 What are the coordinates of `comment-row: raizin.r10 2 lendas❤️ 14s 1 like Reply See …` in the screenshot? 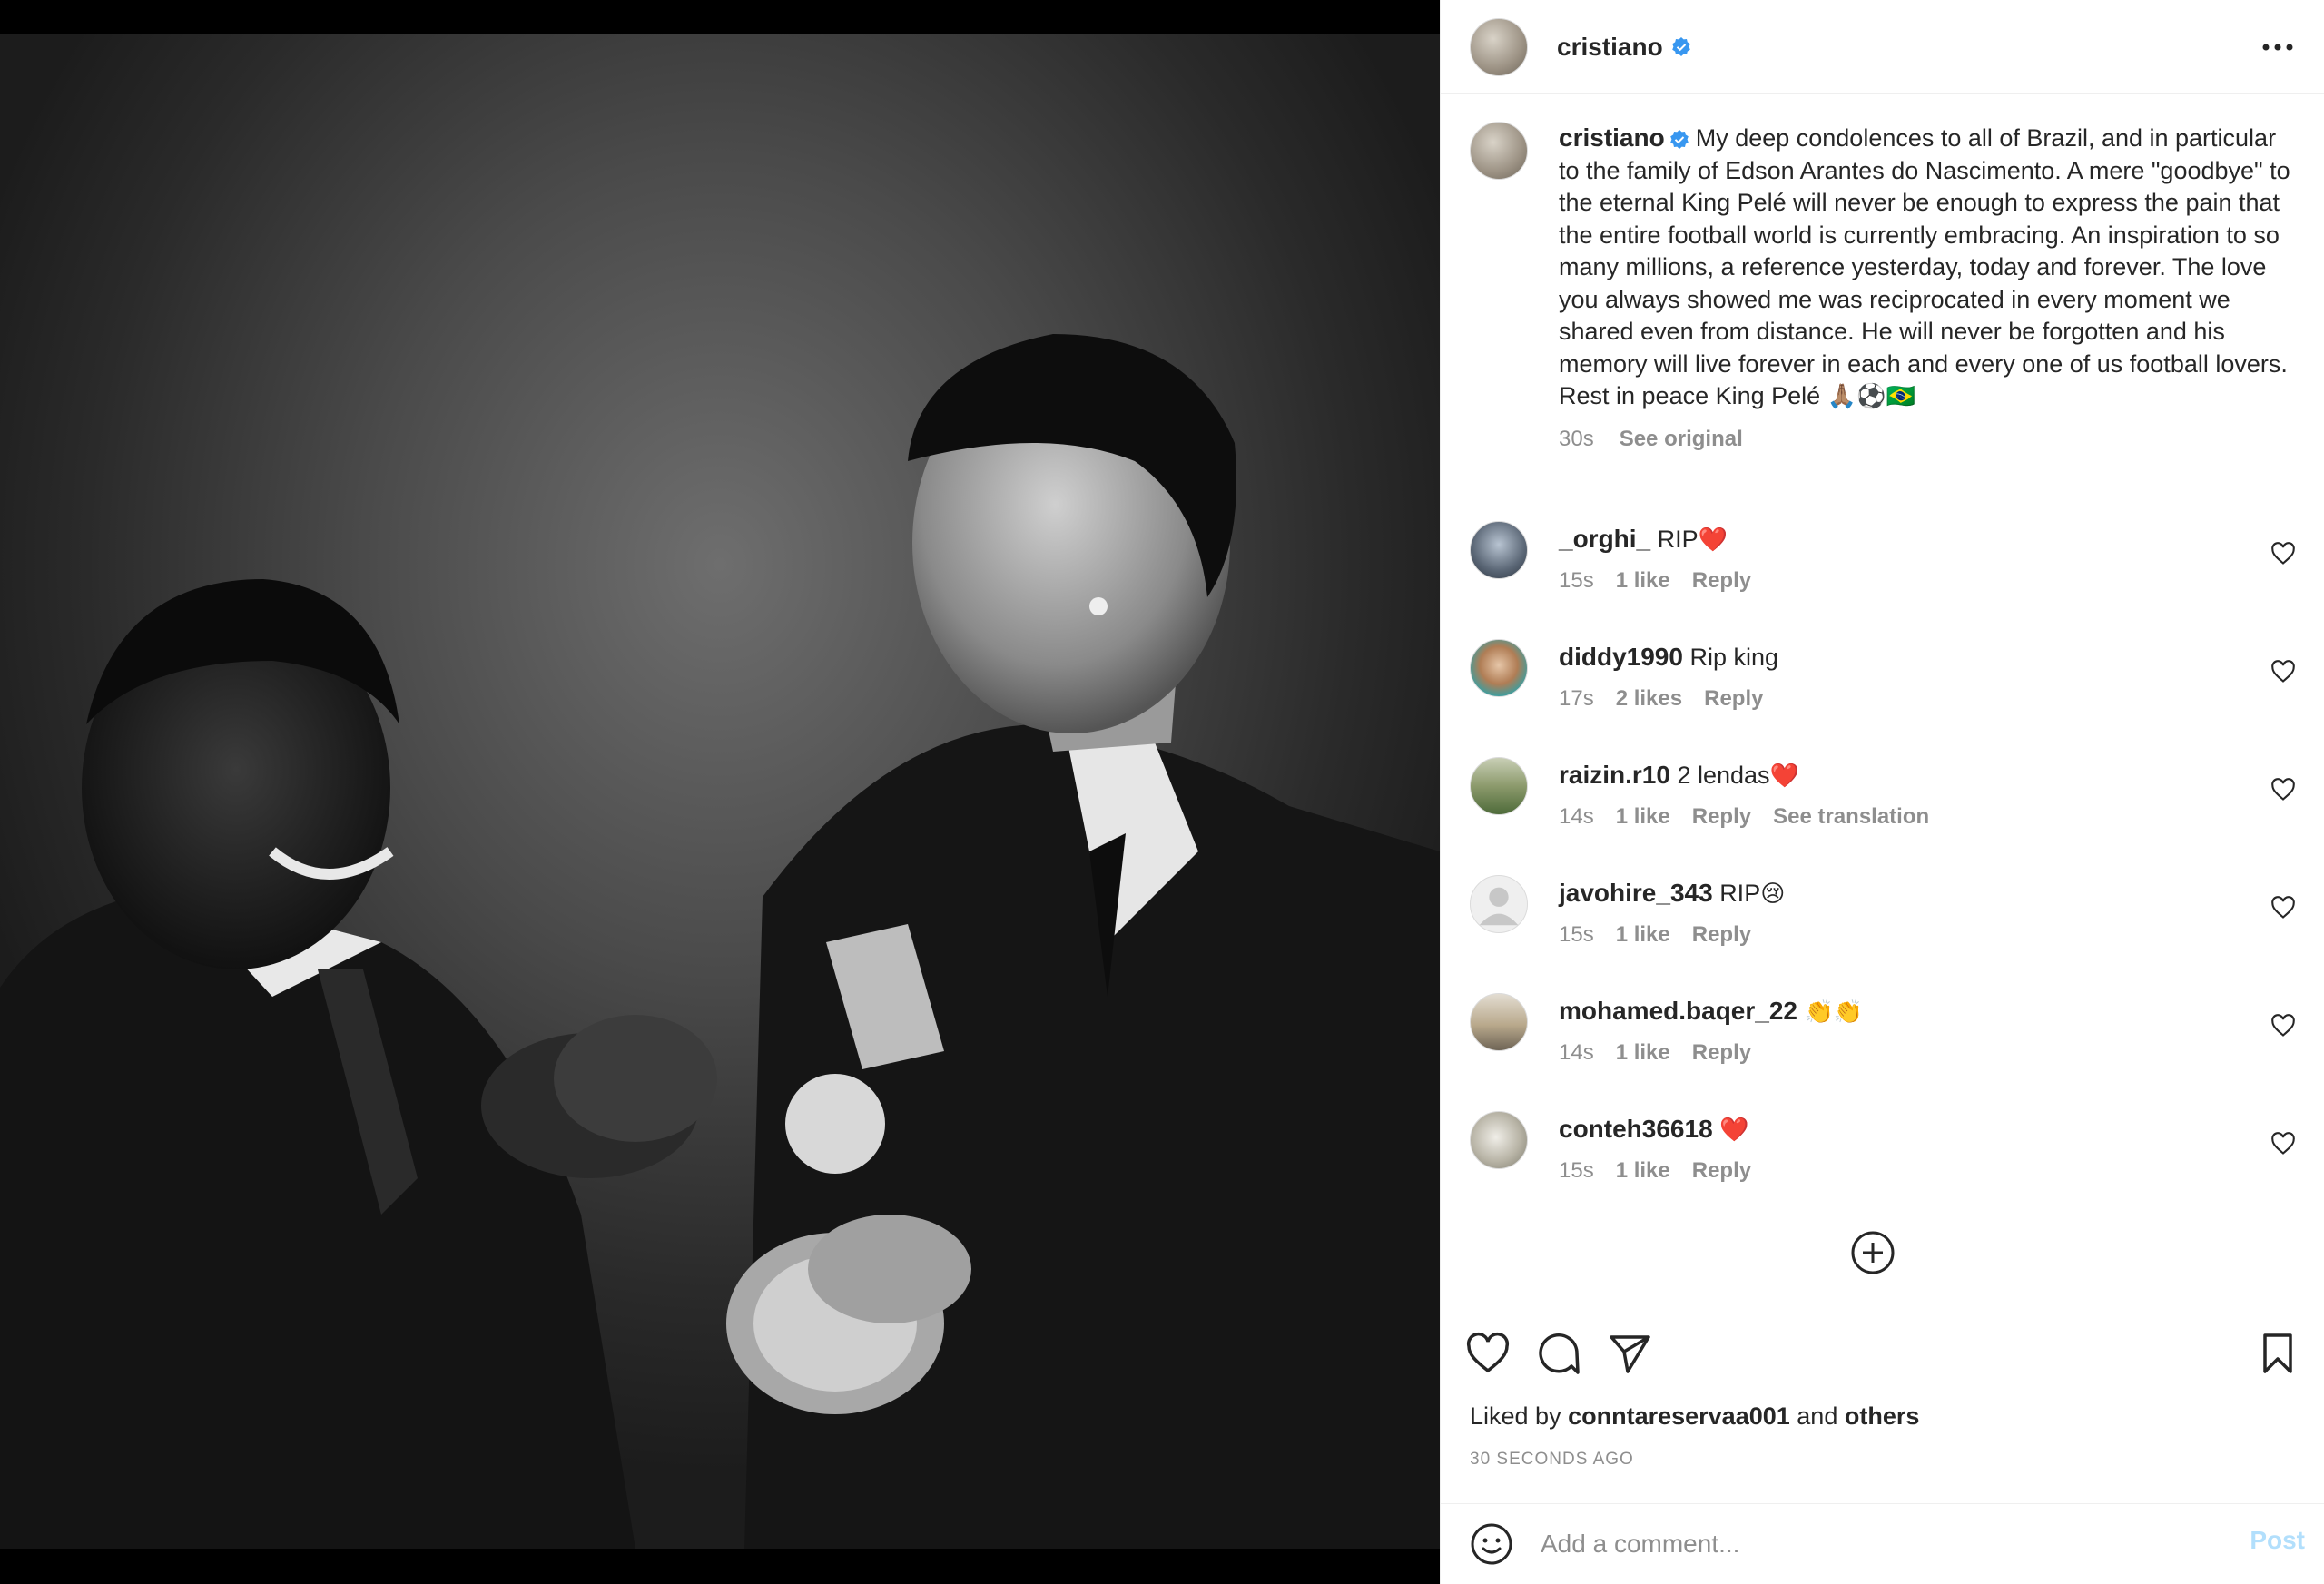 It's located at (1883, 807).